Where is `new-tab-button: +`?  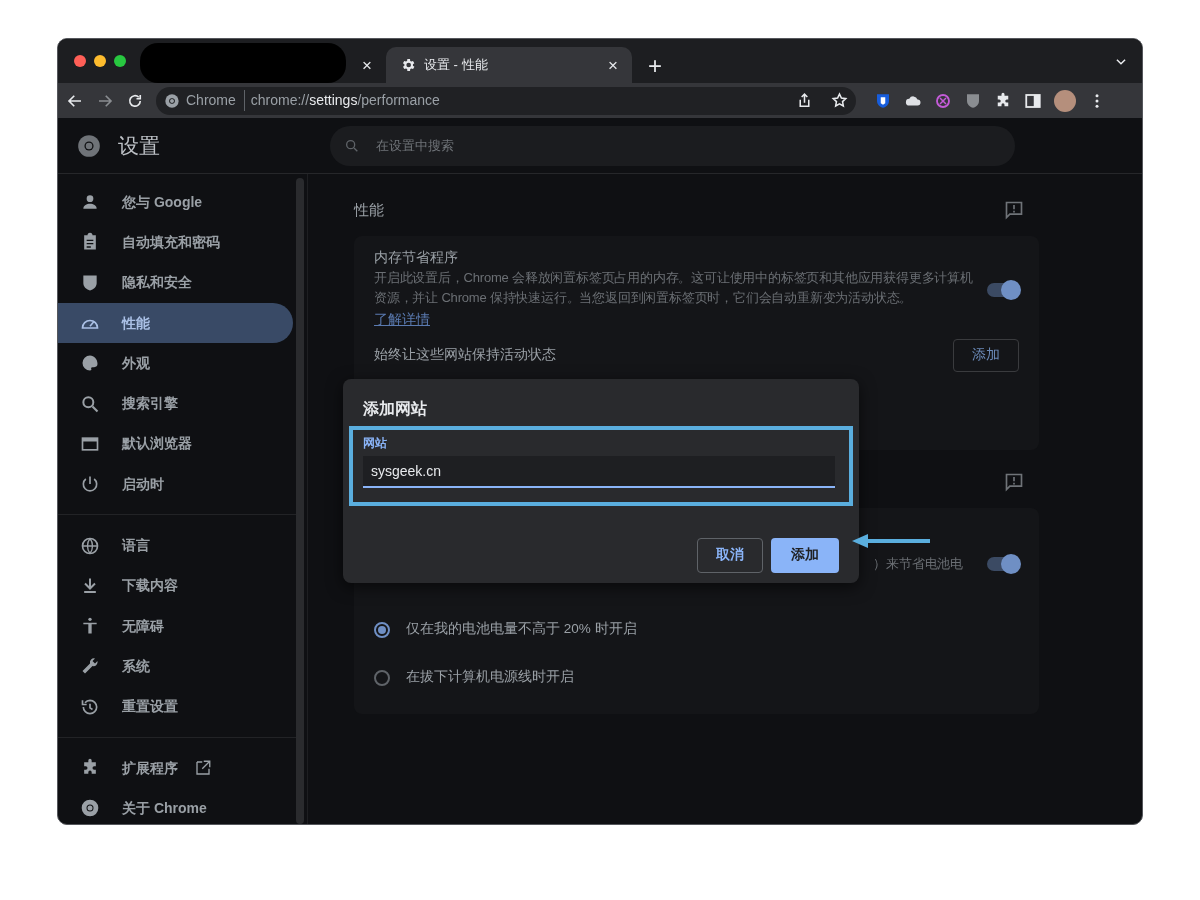
new-tab-button: + is located at coordinates (655, 66).